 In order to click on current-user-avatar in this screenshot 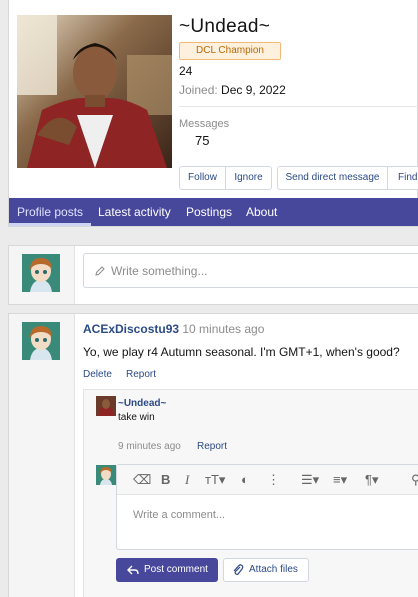, I will do `click(41, 273)`.